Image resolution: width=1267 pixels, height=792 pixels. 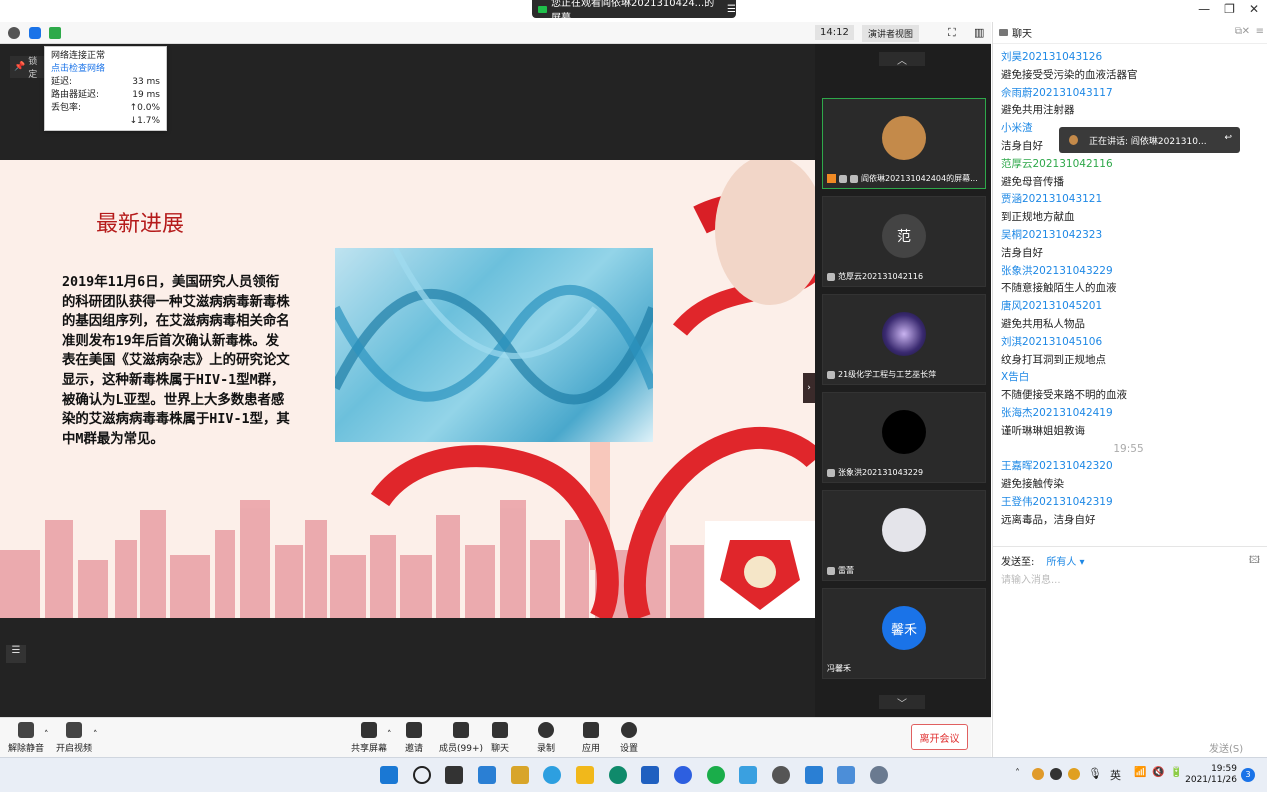 I want to click on host-icon, so click(x=831, y=178).